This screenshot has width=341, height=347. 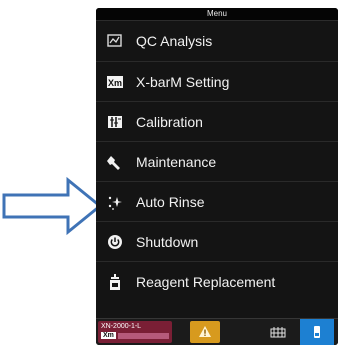 I want to click on status-bar: XN-2000-1-L Xm, so click(x=217, y=331).